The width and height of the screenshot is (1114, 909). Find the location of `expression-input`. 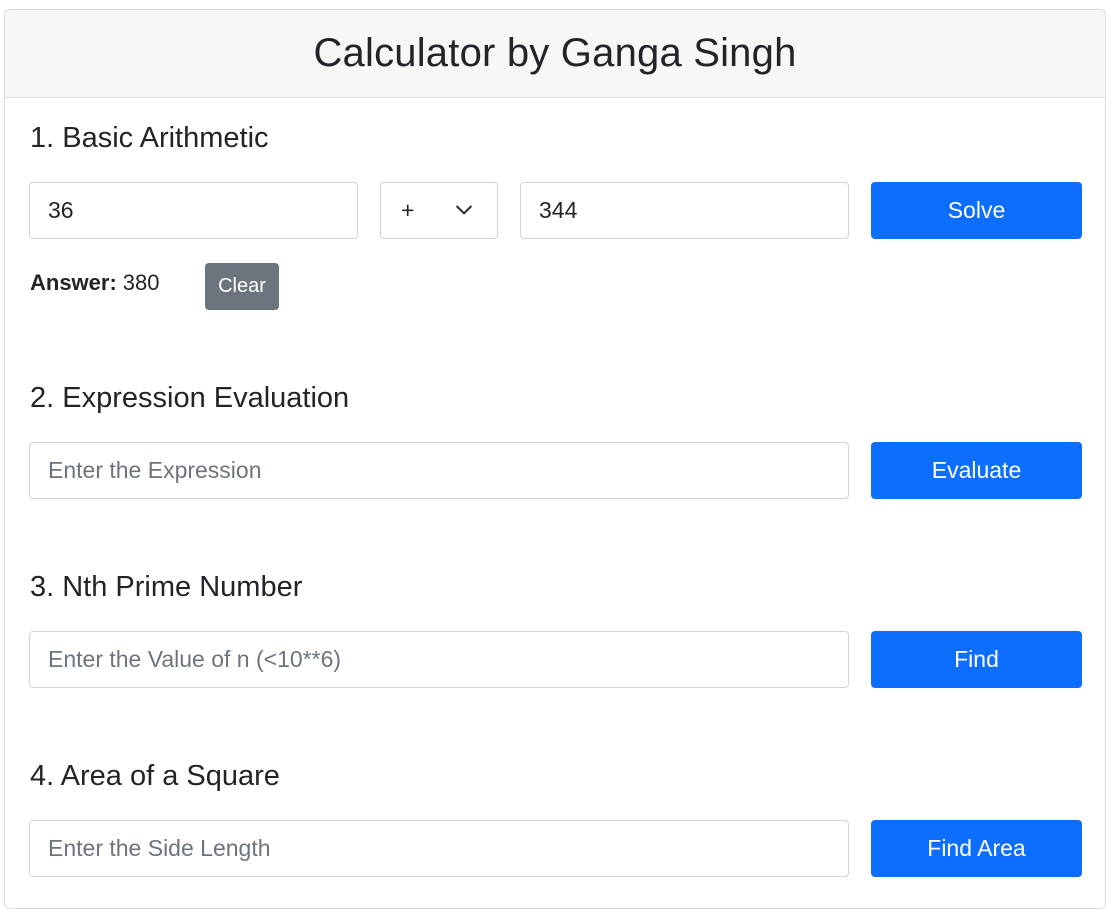

expression-input is located at coordinates (439, 470).